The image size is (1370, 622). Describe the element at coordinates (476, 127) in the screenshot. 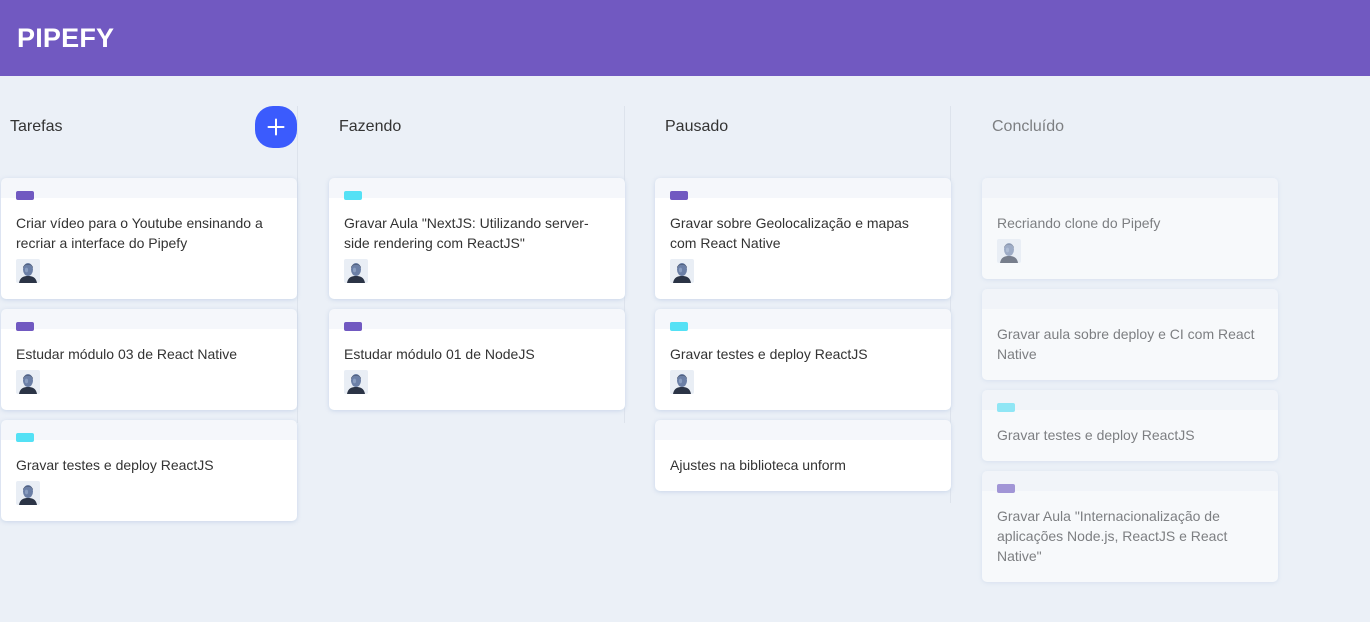

I see `list-header: Fazendo` at that location.